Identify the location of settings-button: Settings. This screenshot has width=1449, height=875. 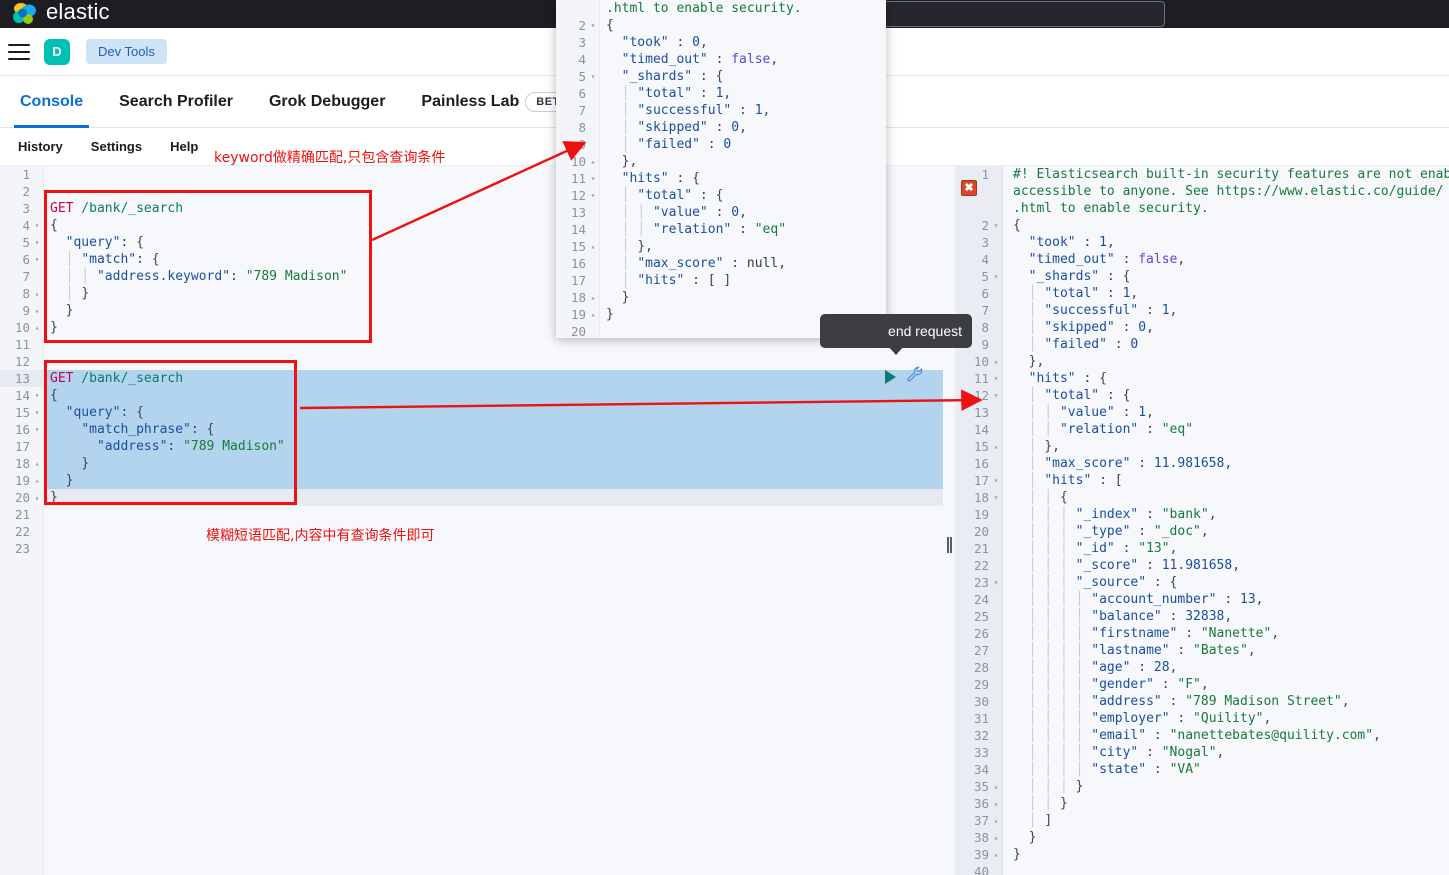
(116, 146).